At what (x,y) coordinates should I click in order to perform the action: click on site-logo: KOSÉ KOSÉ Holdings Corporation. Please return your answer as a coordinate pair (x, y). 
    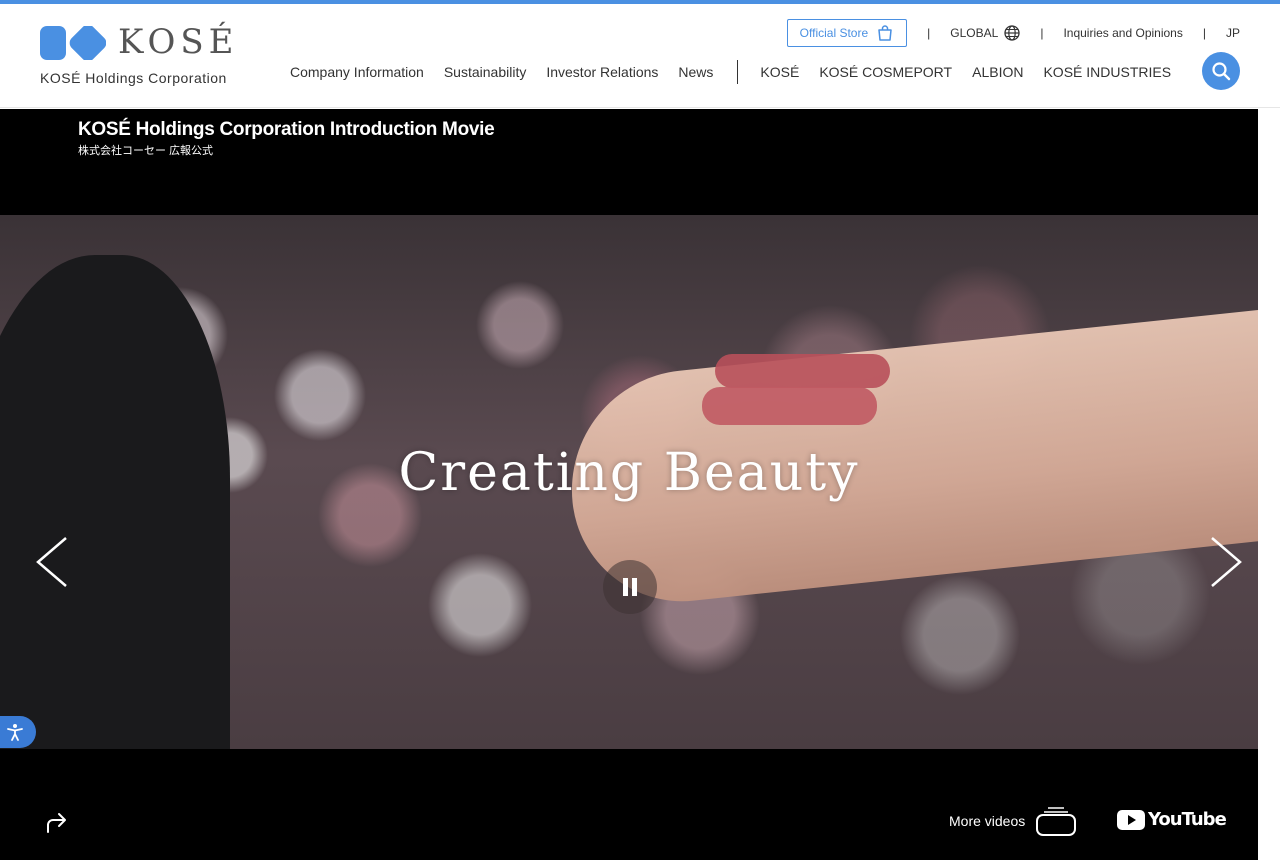
    Looking at the image, I should click on (140, 57).